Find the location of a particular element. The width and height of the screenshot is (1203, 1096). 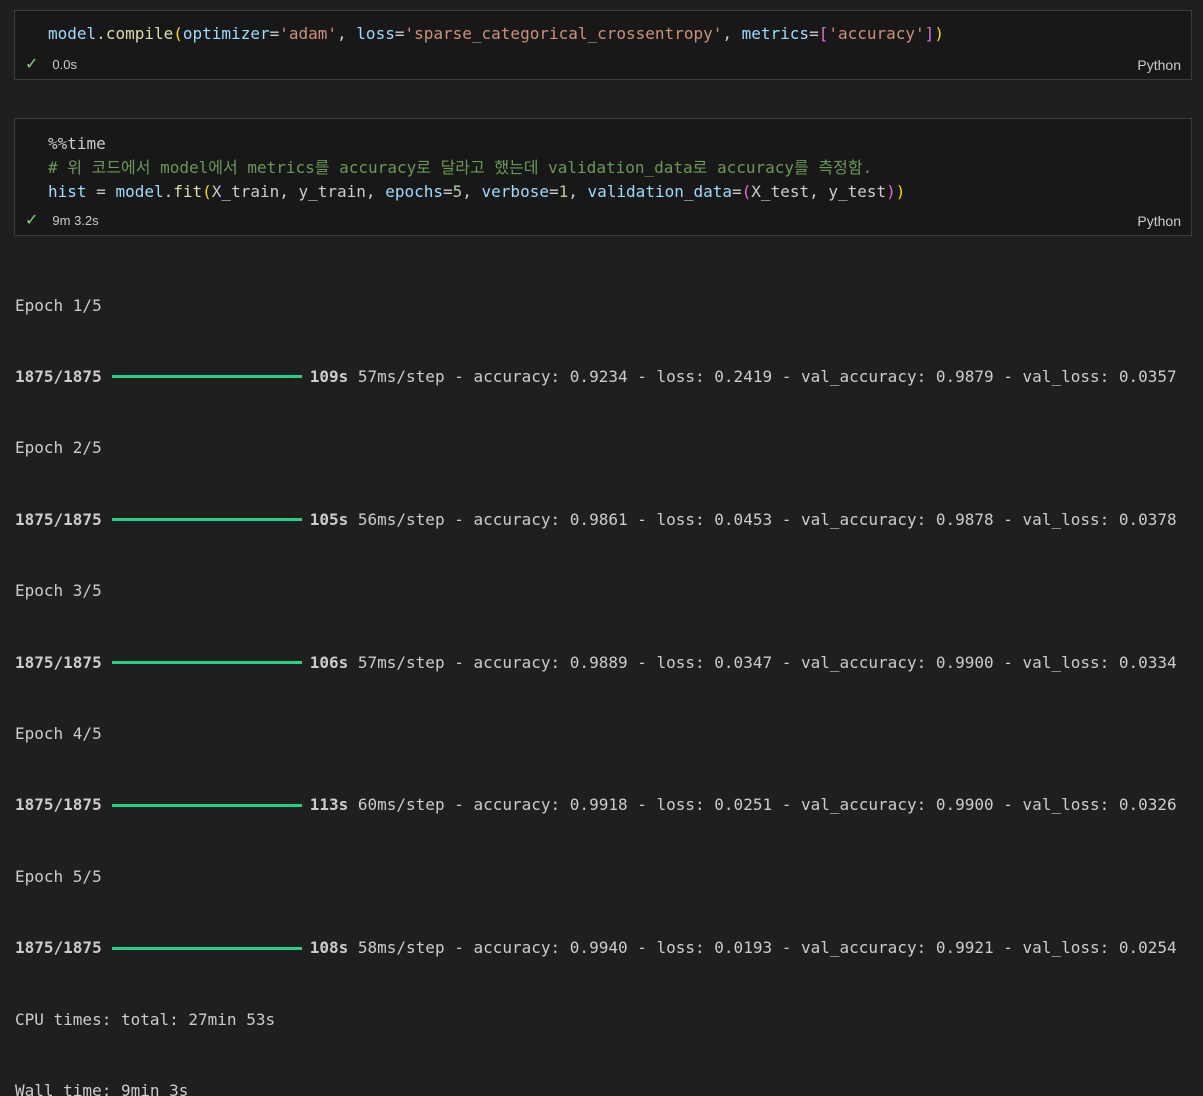

code-token: loss is located at coordinates (375, 33).